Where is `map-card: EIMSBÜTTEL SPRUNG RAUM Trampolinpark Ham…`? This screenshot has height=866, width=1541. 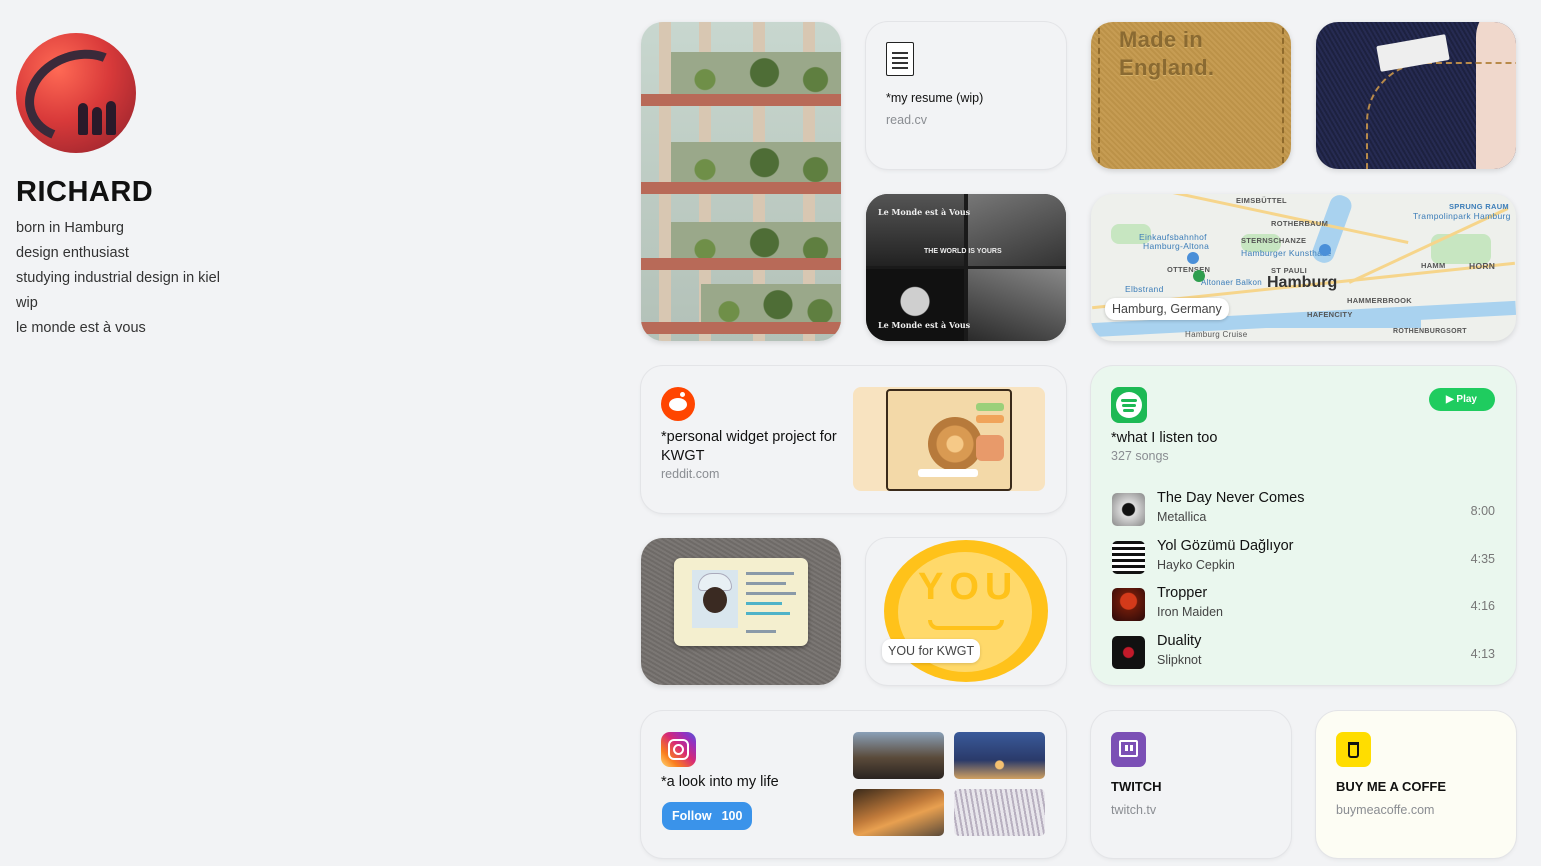
map-card: EIMSBÜTTEL SPRUNG RAUM Trampolinpark Ham… is located at coordinates (1303, 267).